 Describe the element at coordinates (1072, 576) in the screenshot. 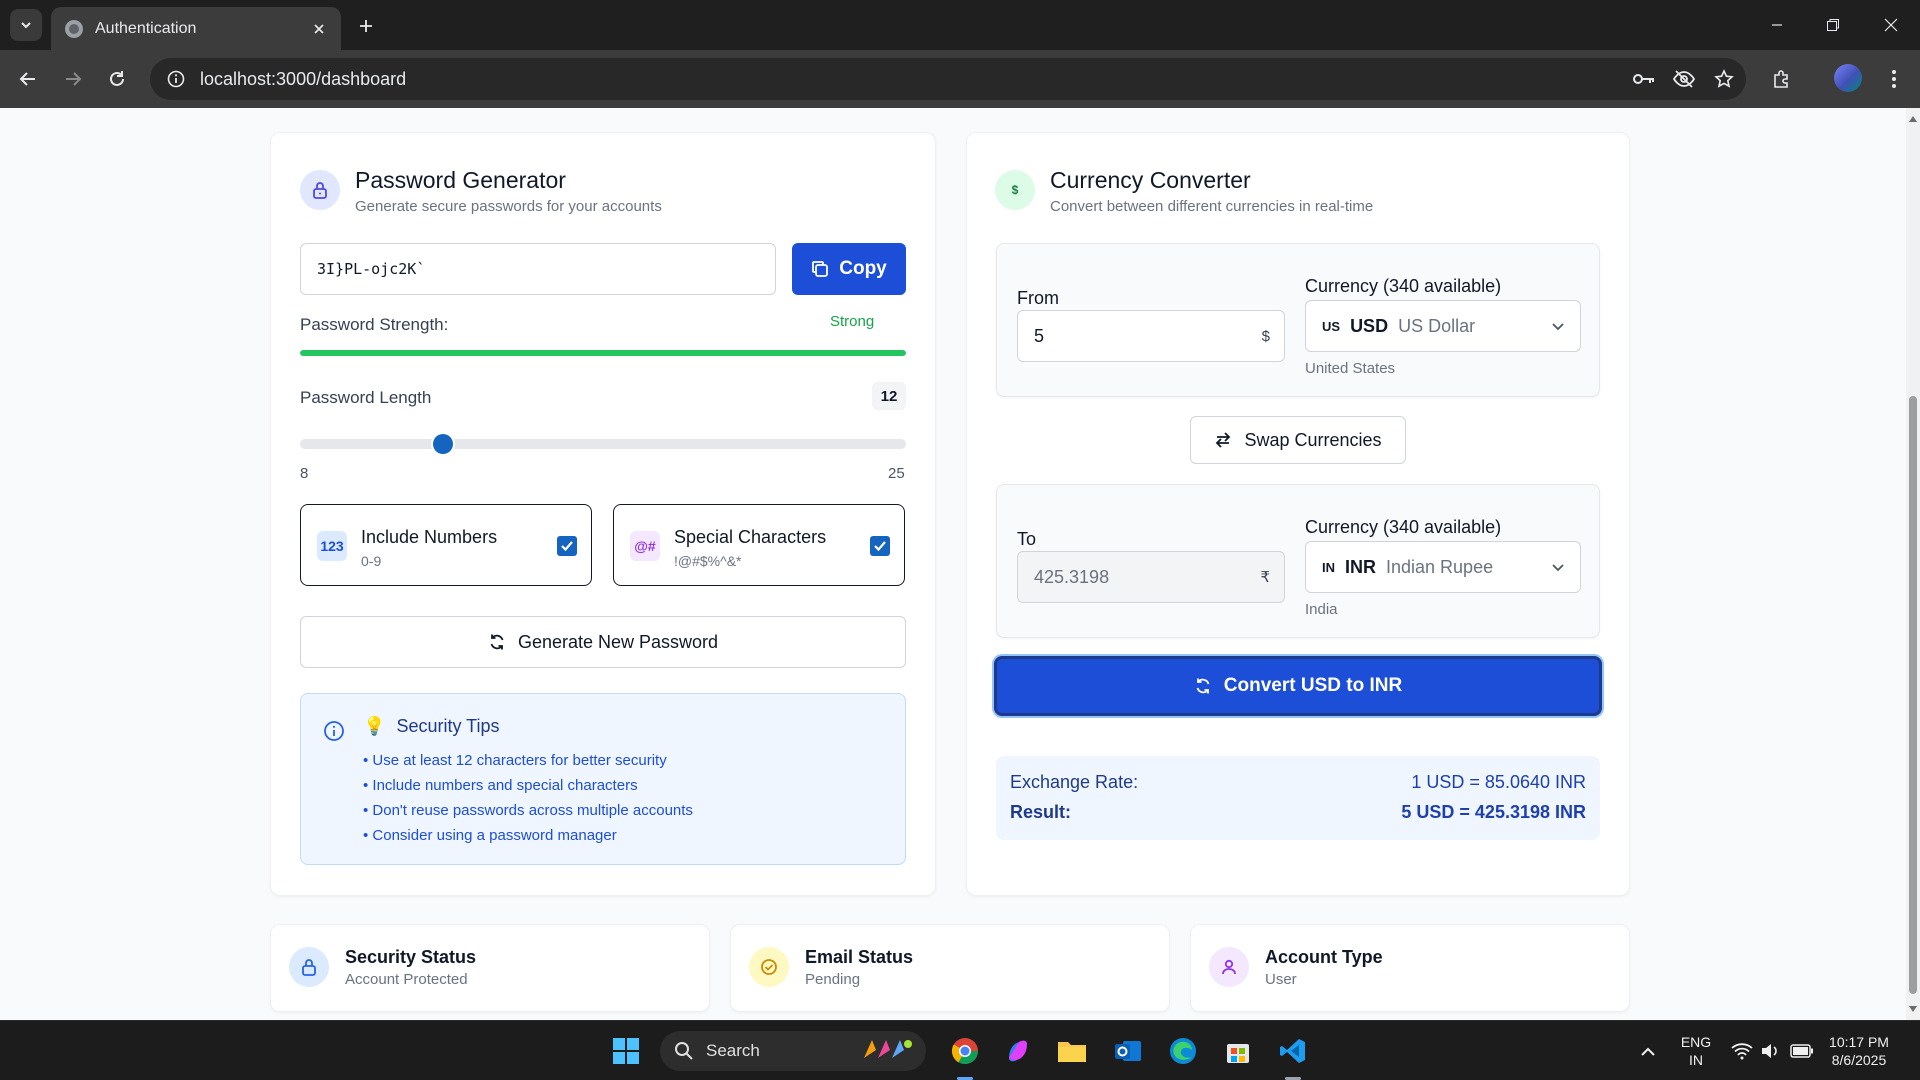

I see `to-amount-value: 425.3198` at that location.